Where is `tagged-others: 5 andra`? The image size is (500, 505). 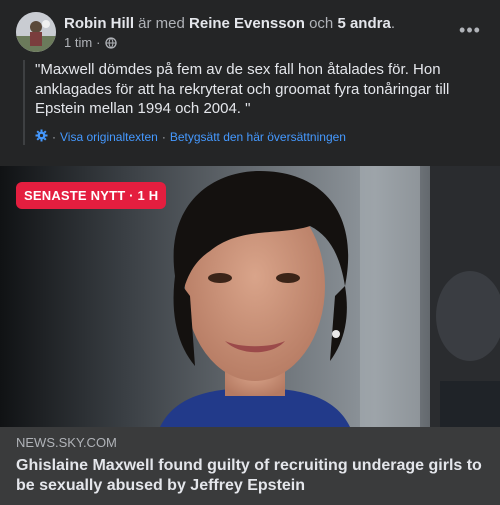 tagged-others: 5 andra is located at coordinates (363, 23).